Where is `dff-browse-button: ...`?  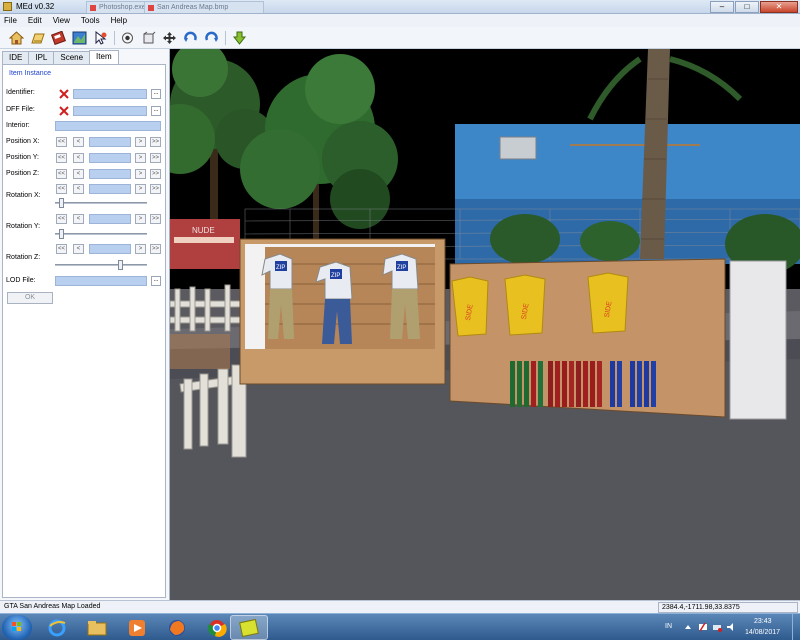
dff-browse-button: ... is located at coordinates (156, 111).